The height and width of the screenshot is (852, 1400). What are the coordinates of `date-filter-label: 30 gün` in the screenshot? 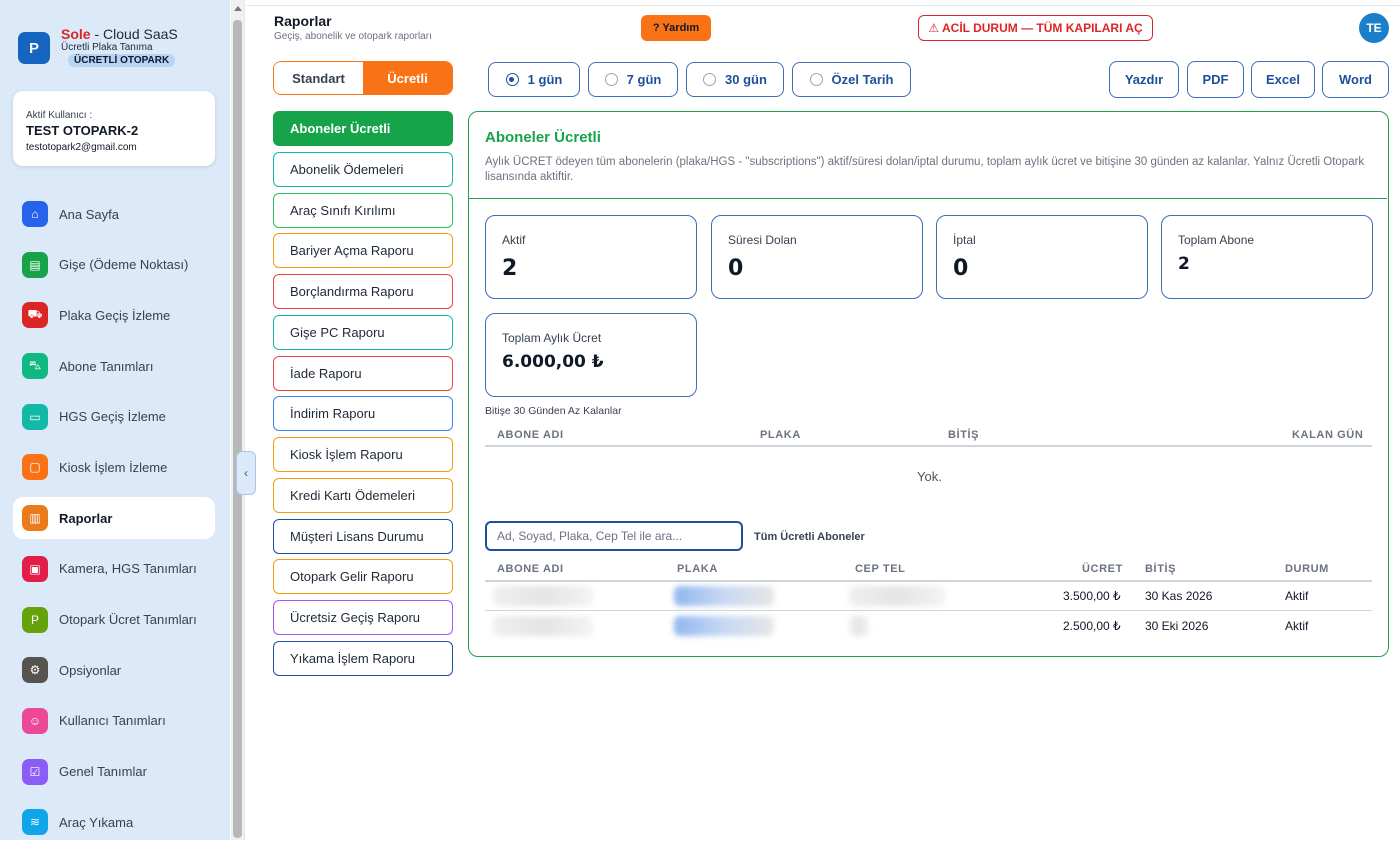 It's located at (746, 79).